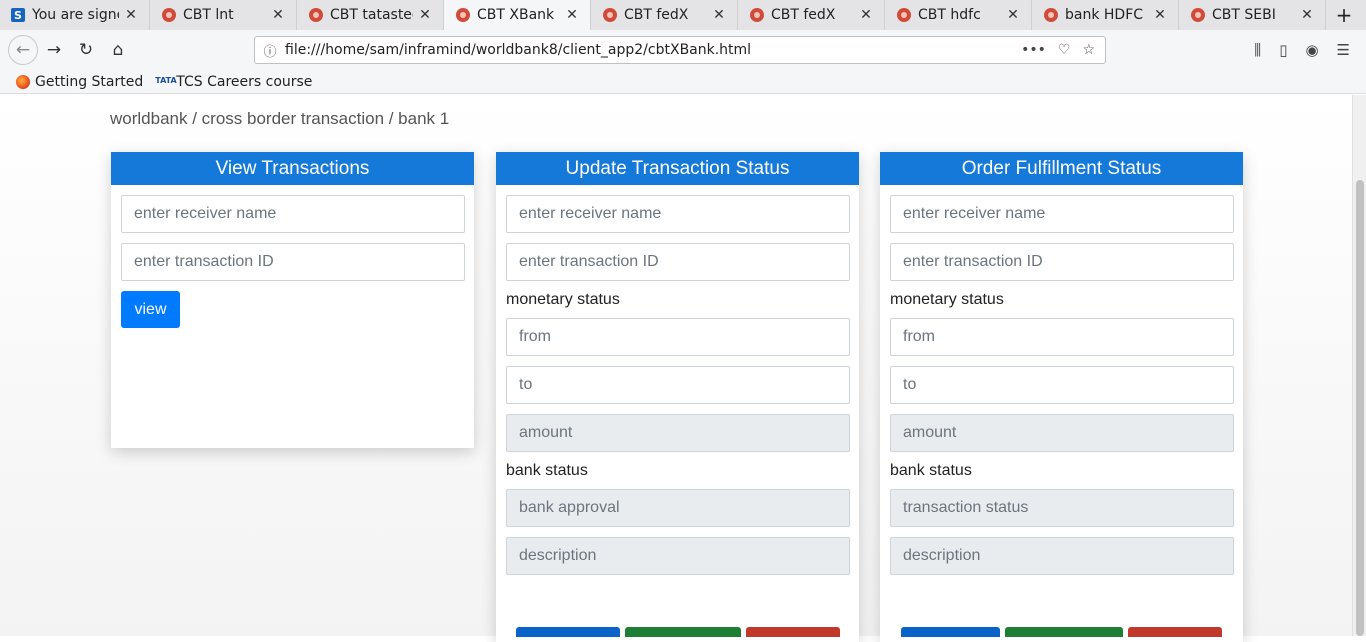 The height and width of the screenshot is (642, 1366). I want to click on tcs-icon: TATA, so click(166, 80).